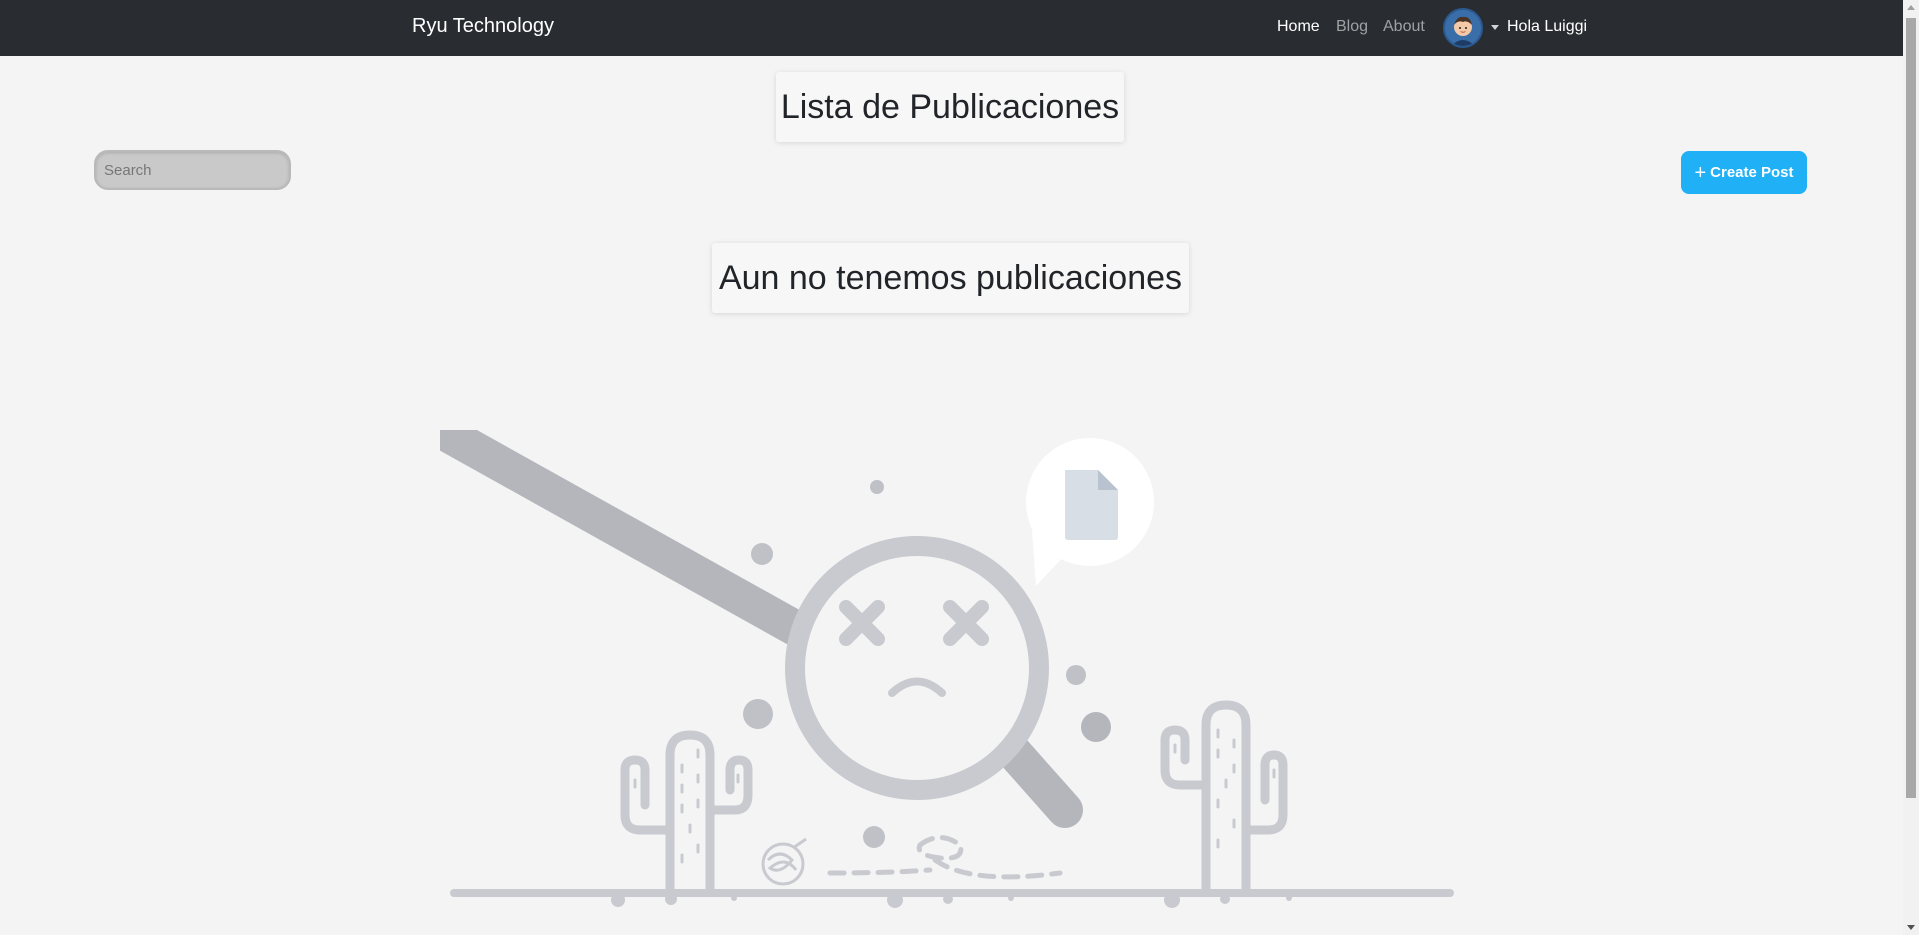 This screenshot has height=935, width=1919. What do you see at coordinates (483, 26) in the screenshot?
I see `brand-link: Ryu Technology` at bounding box center [483, 26].